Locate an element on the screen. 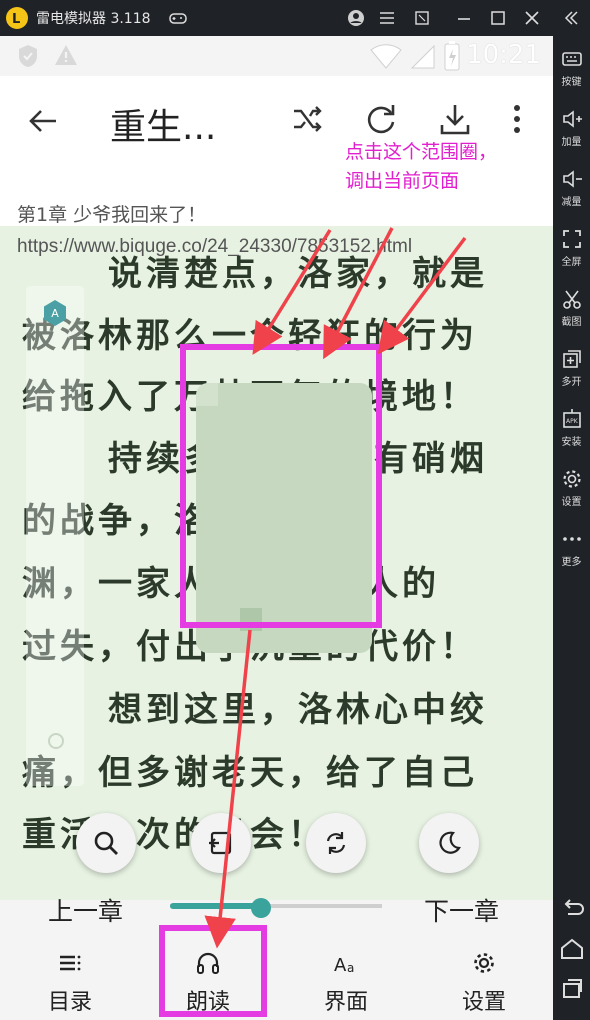  apk-install-icon: APK is located at coordinates (571, 418).